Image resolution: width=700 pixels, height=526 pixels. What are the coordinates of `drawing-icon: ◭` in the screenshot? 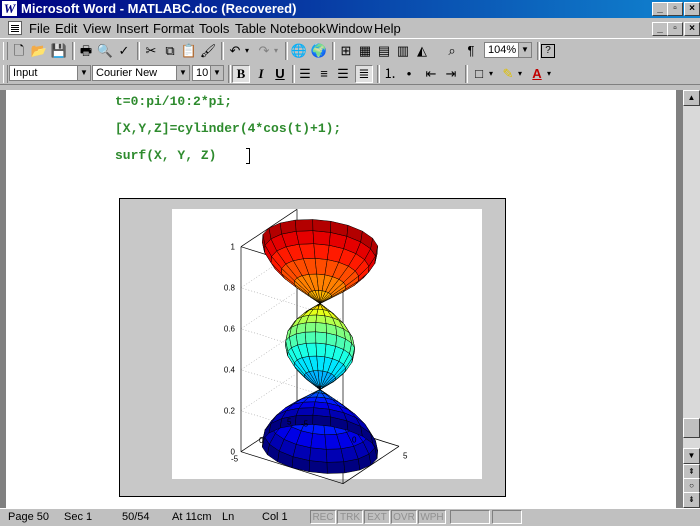 It's located at (422, 51).